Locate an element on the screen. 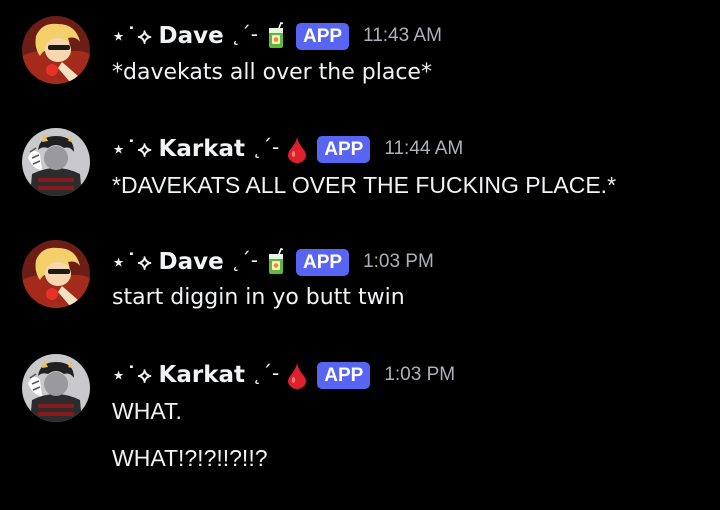  message-header: ⋆˙⟡ Dave ˛ˊ- APP 11:43 AM is located at coordinates (277, 36).